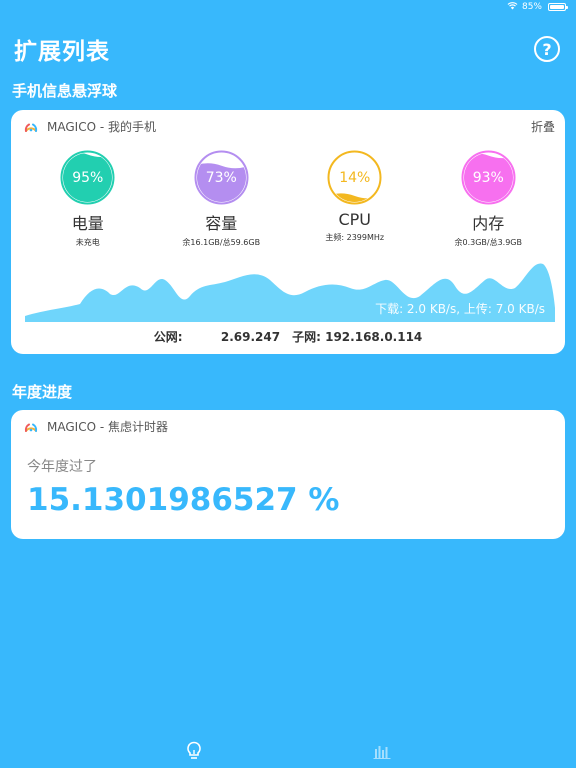  What do you see at coordinates (355, 219) in the screenshot?
I see `metric-label: CPU` at bounding box center [355, 219].